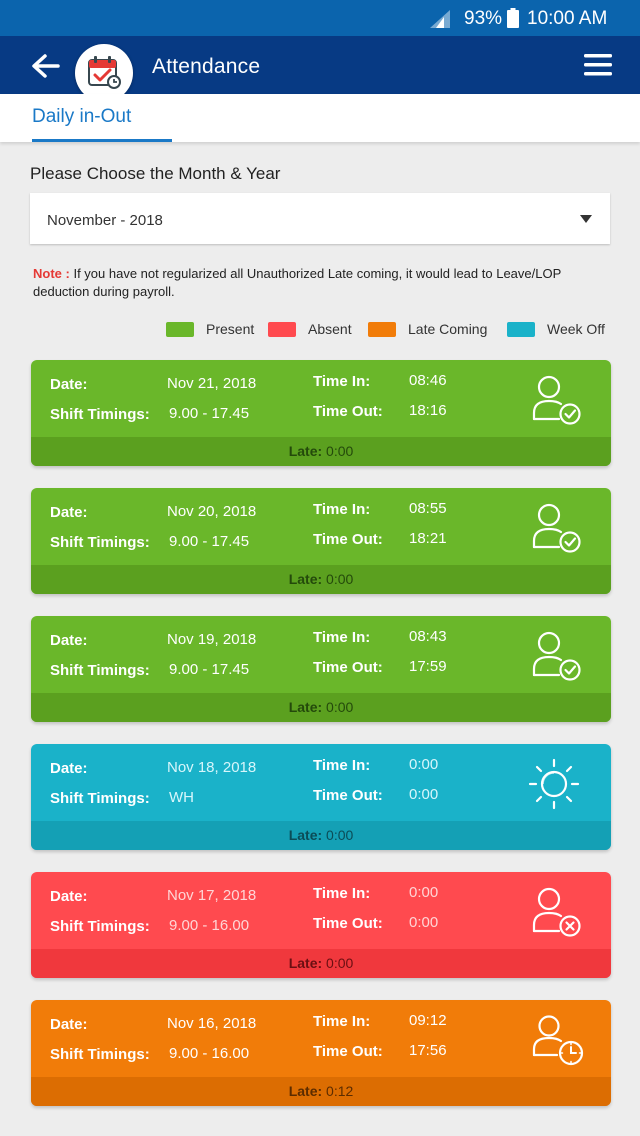  What do you see at coordinates (598, 65) in the screenshot?
I see `menu-button` at bounding box center [598, 65].